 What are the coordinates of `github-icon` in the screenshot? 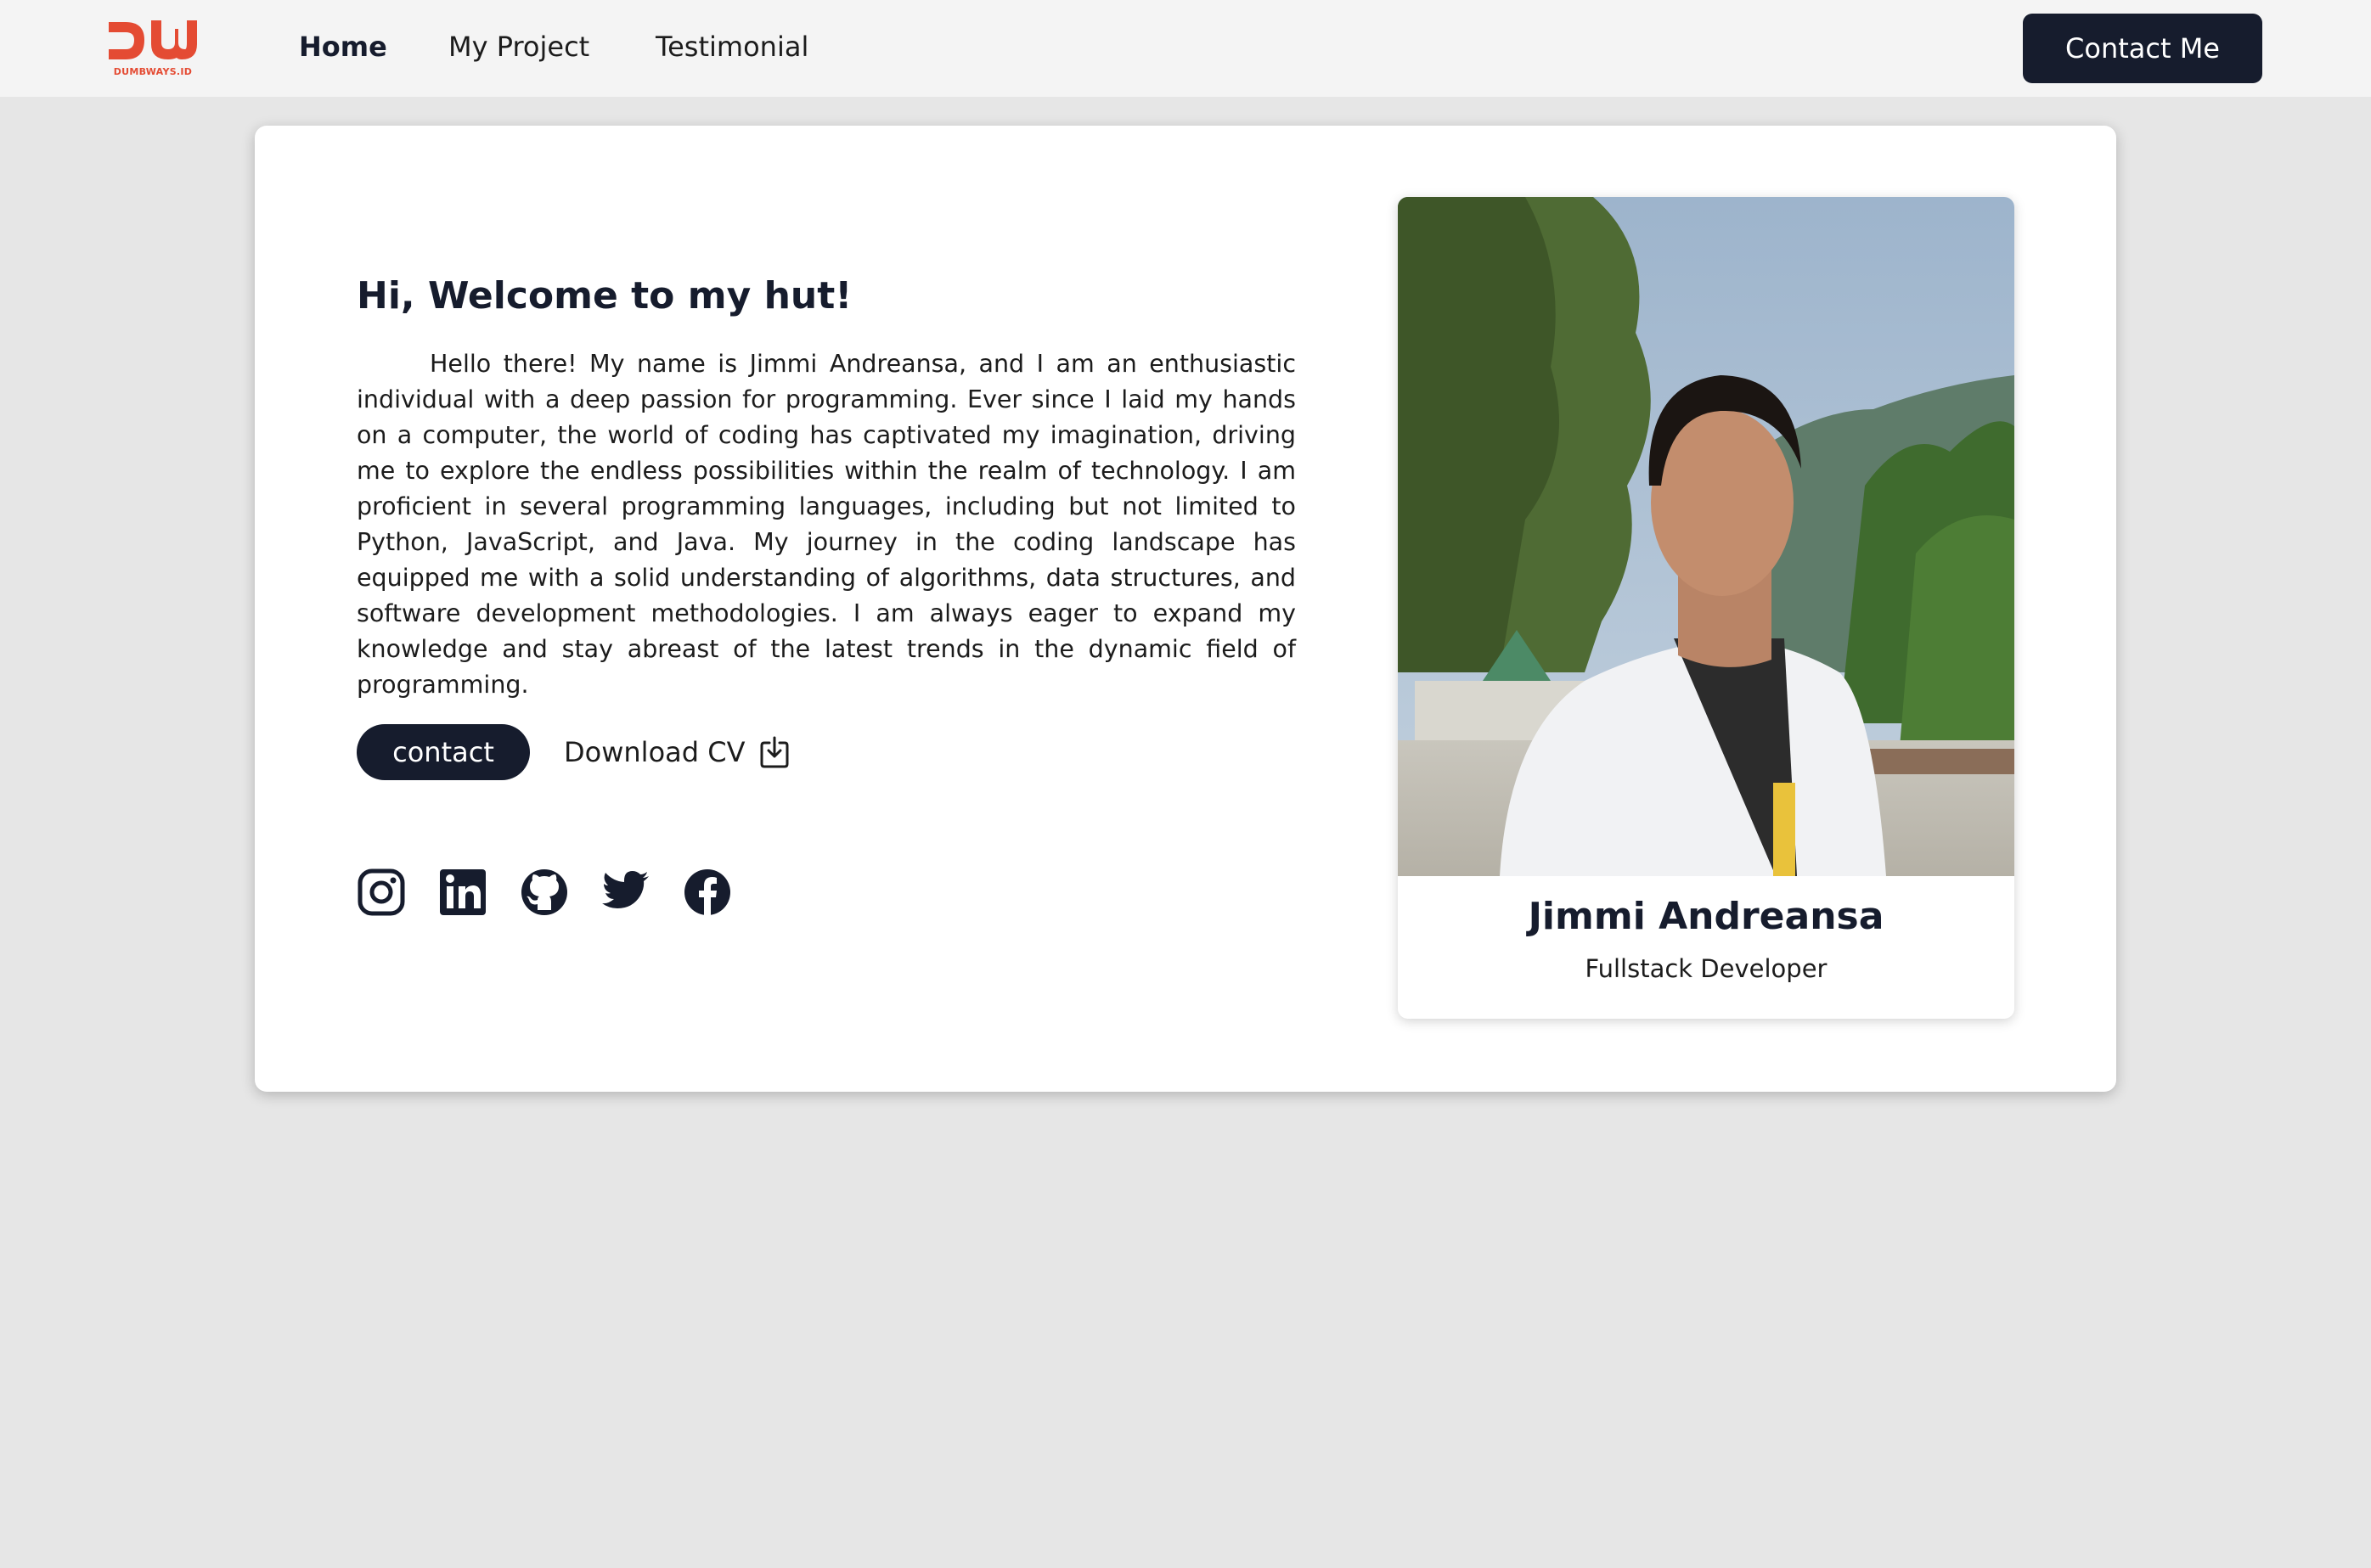 It's located at (544, 892).